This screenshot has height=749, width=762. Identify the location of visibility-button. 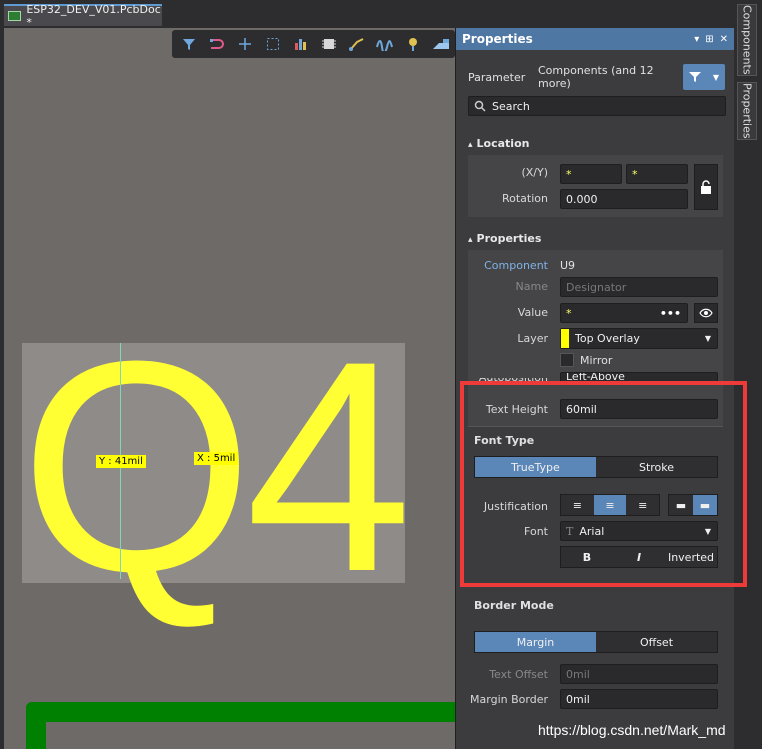
(706, 313).